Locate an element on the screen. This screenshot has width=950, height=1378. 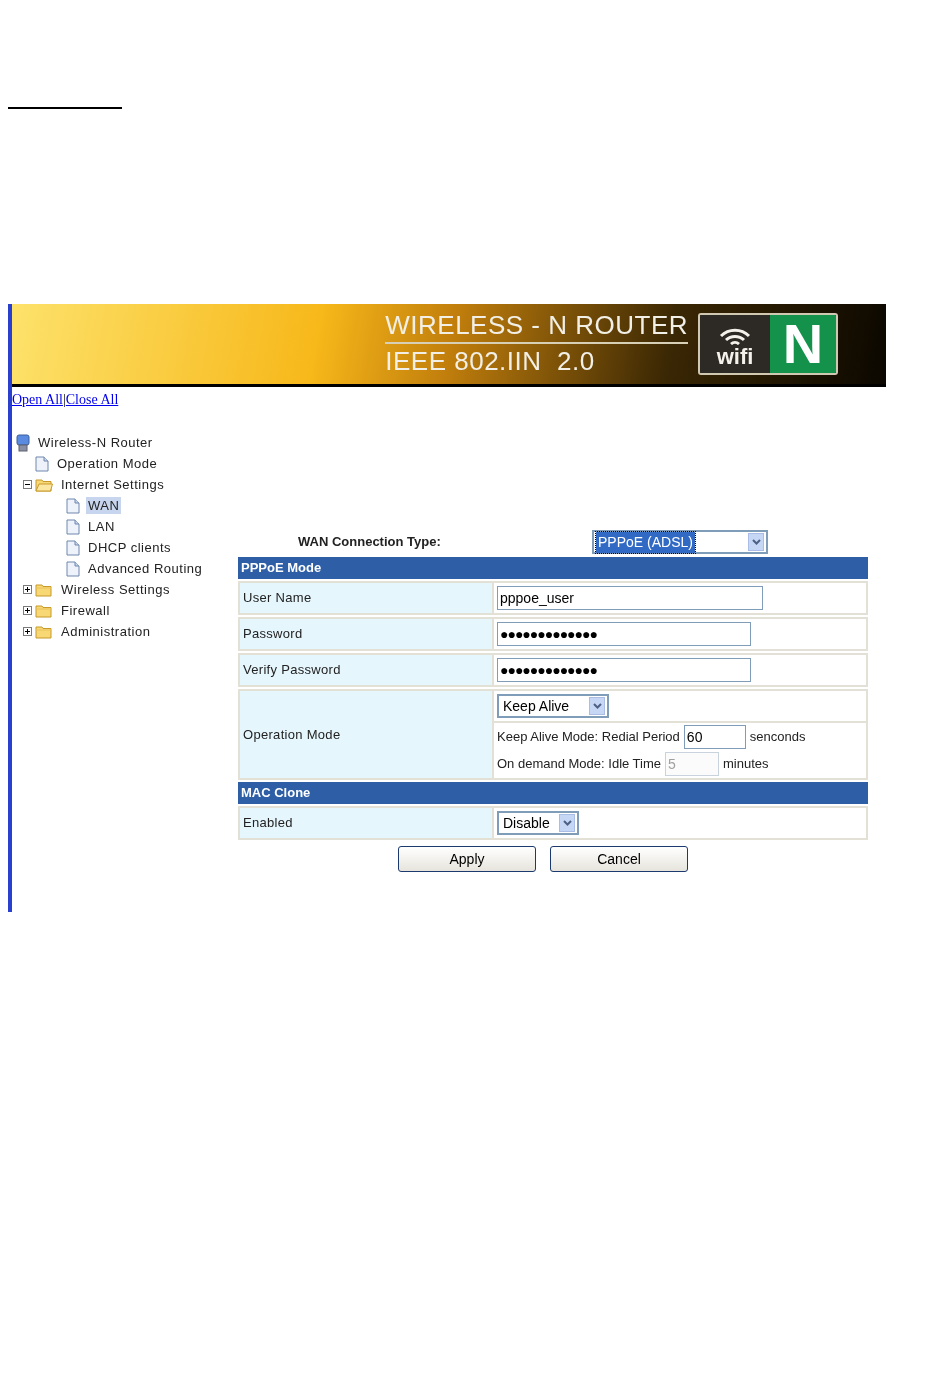
field-label: User Name is located at coordinates (277, 598).